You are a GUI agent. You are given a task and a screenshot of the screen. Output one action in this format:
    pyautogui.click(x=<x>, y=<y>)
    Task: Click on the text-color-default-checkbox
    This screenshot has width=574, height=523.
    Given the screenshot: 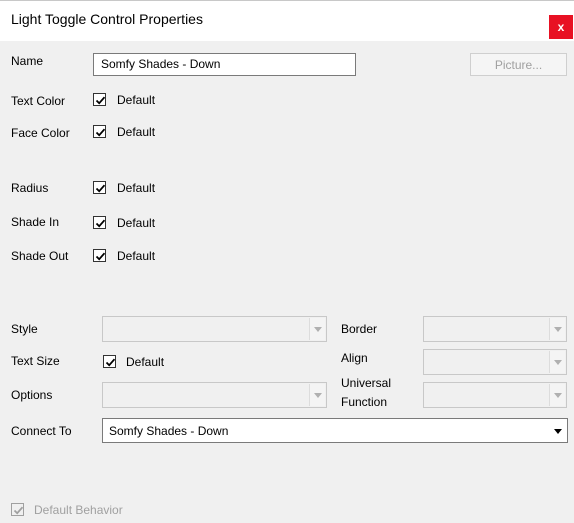 What is the action you would take?
    pyautogui.click(x=99, y=99)
    